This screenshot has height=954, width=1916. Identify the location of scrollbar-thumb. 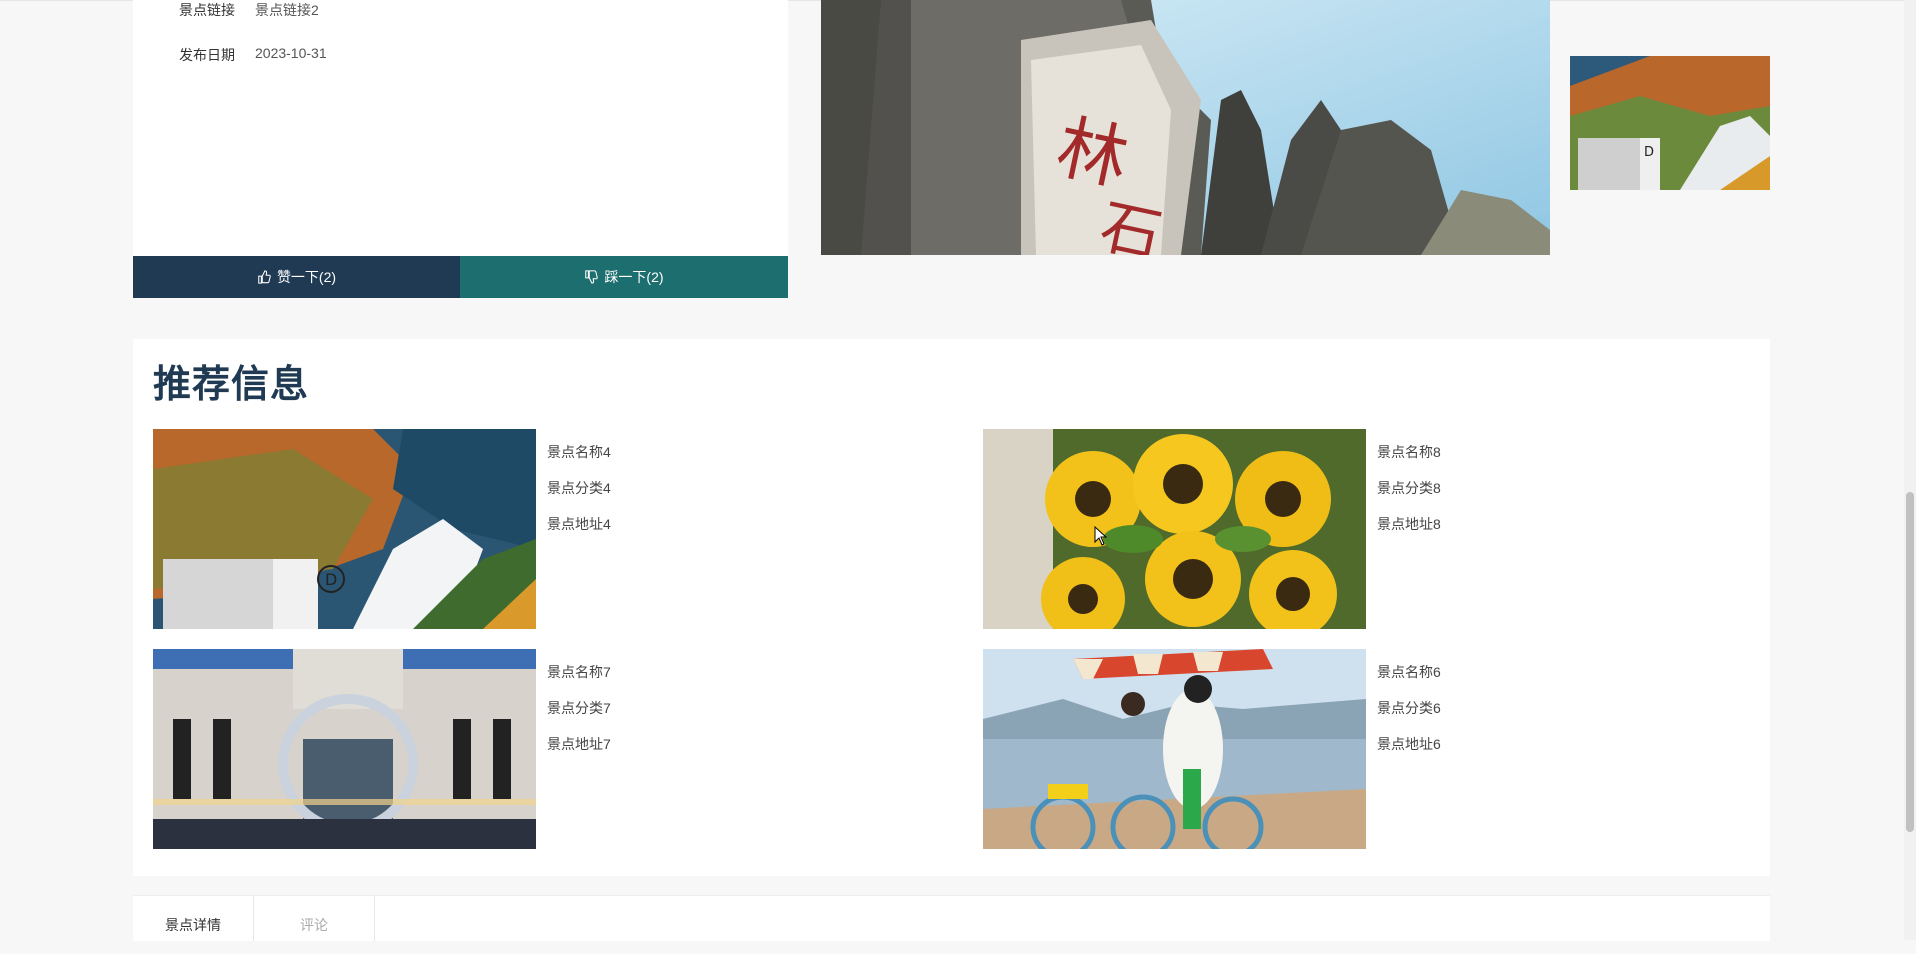
(1910, 662).